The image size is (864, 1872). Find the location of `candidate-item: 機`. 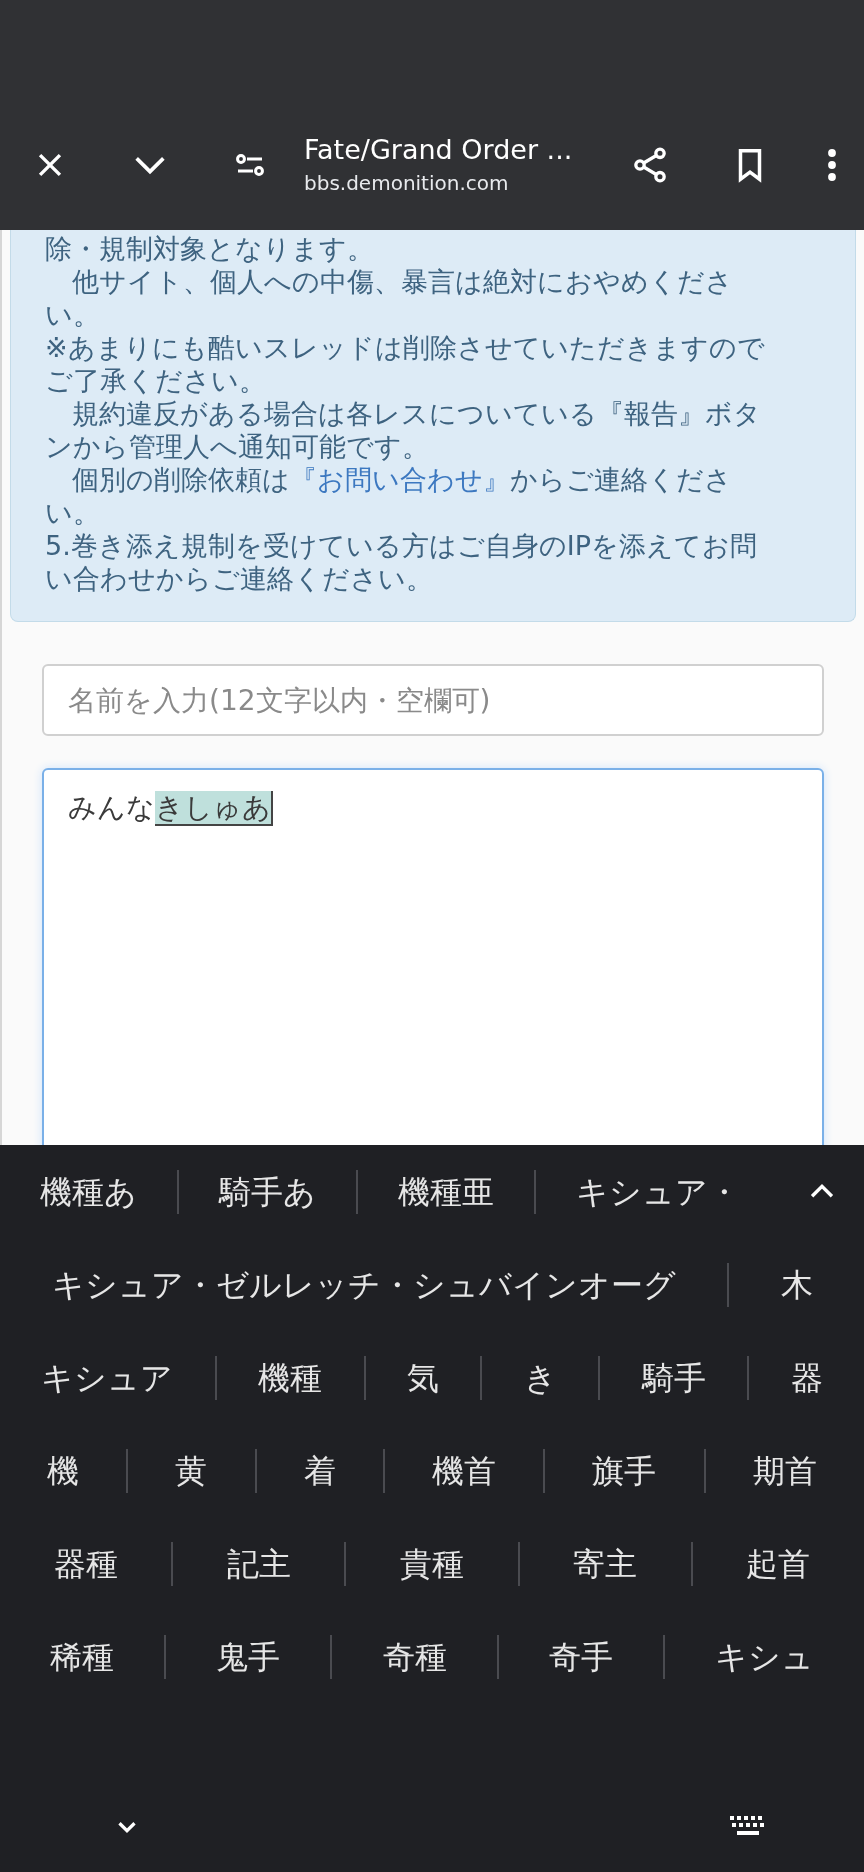

candidate-item: 機 is located at coordinates (63, 1470).